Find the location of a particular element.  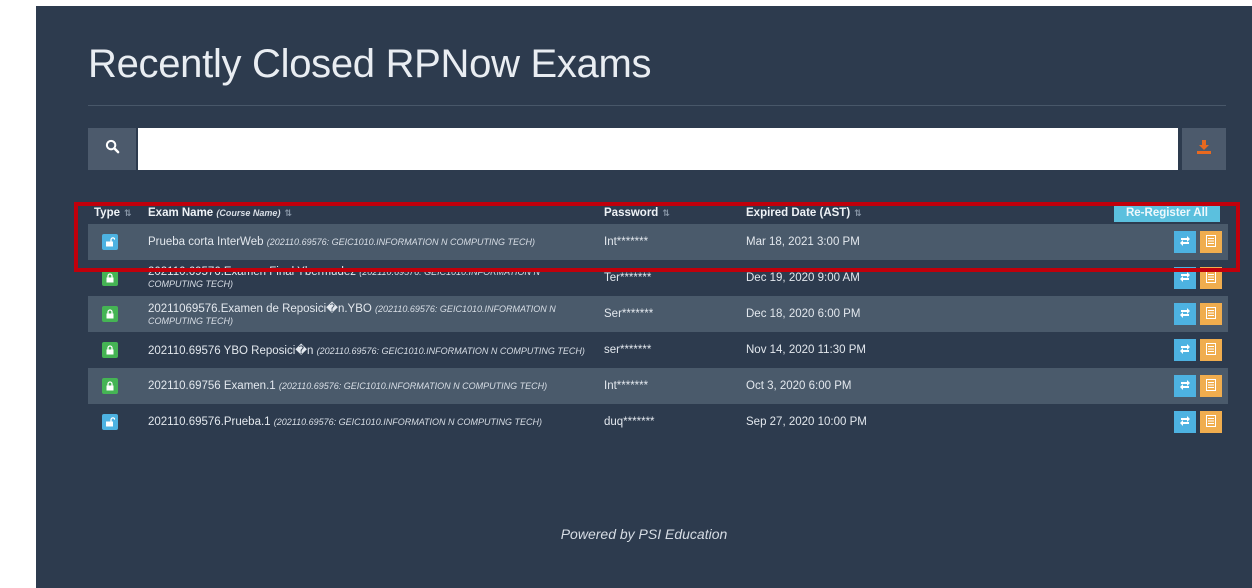

exam-name: Prueba corta InterWeb is located at coordinates (206, 242).